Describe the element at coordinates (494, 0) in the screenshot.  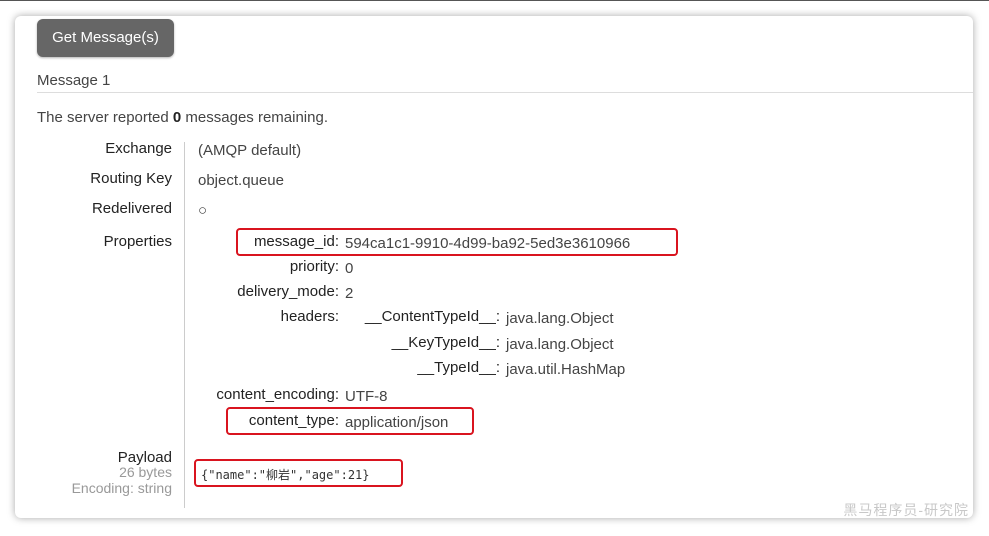
I see `top-border` at that location.